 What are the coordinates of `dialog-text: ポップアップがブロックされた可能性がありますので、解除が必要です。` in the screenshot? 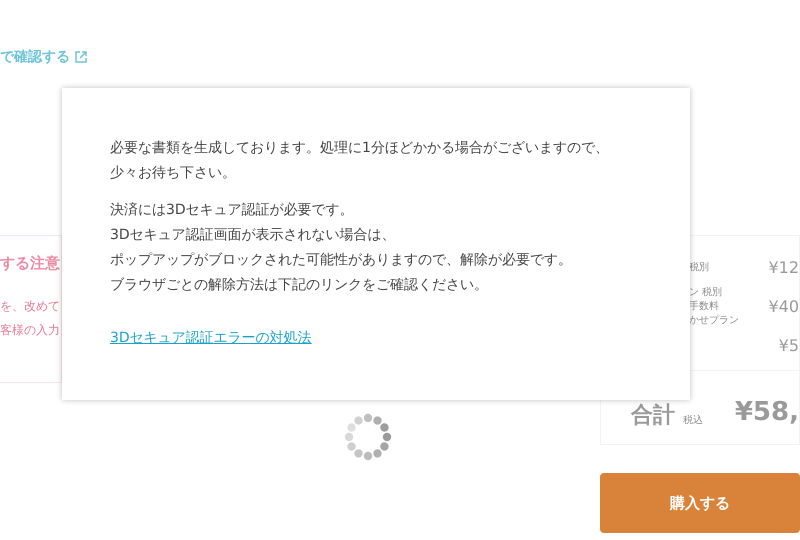 It's located at (341, 260).